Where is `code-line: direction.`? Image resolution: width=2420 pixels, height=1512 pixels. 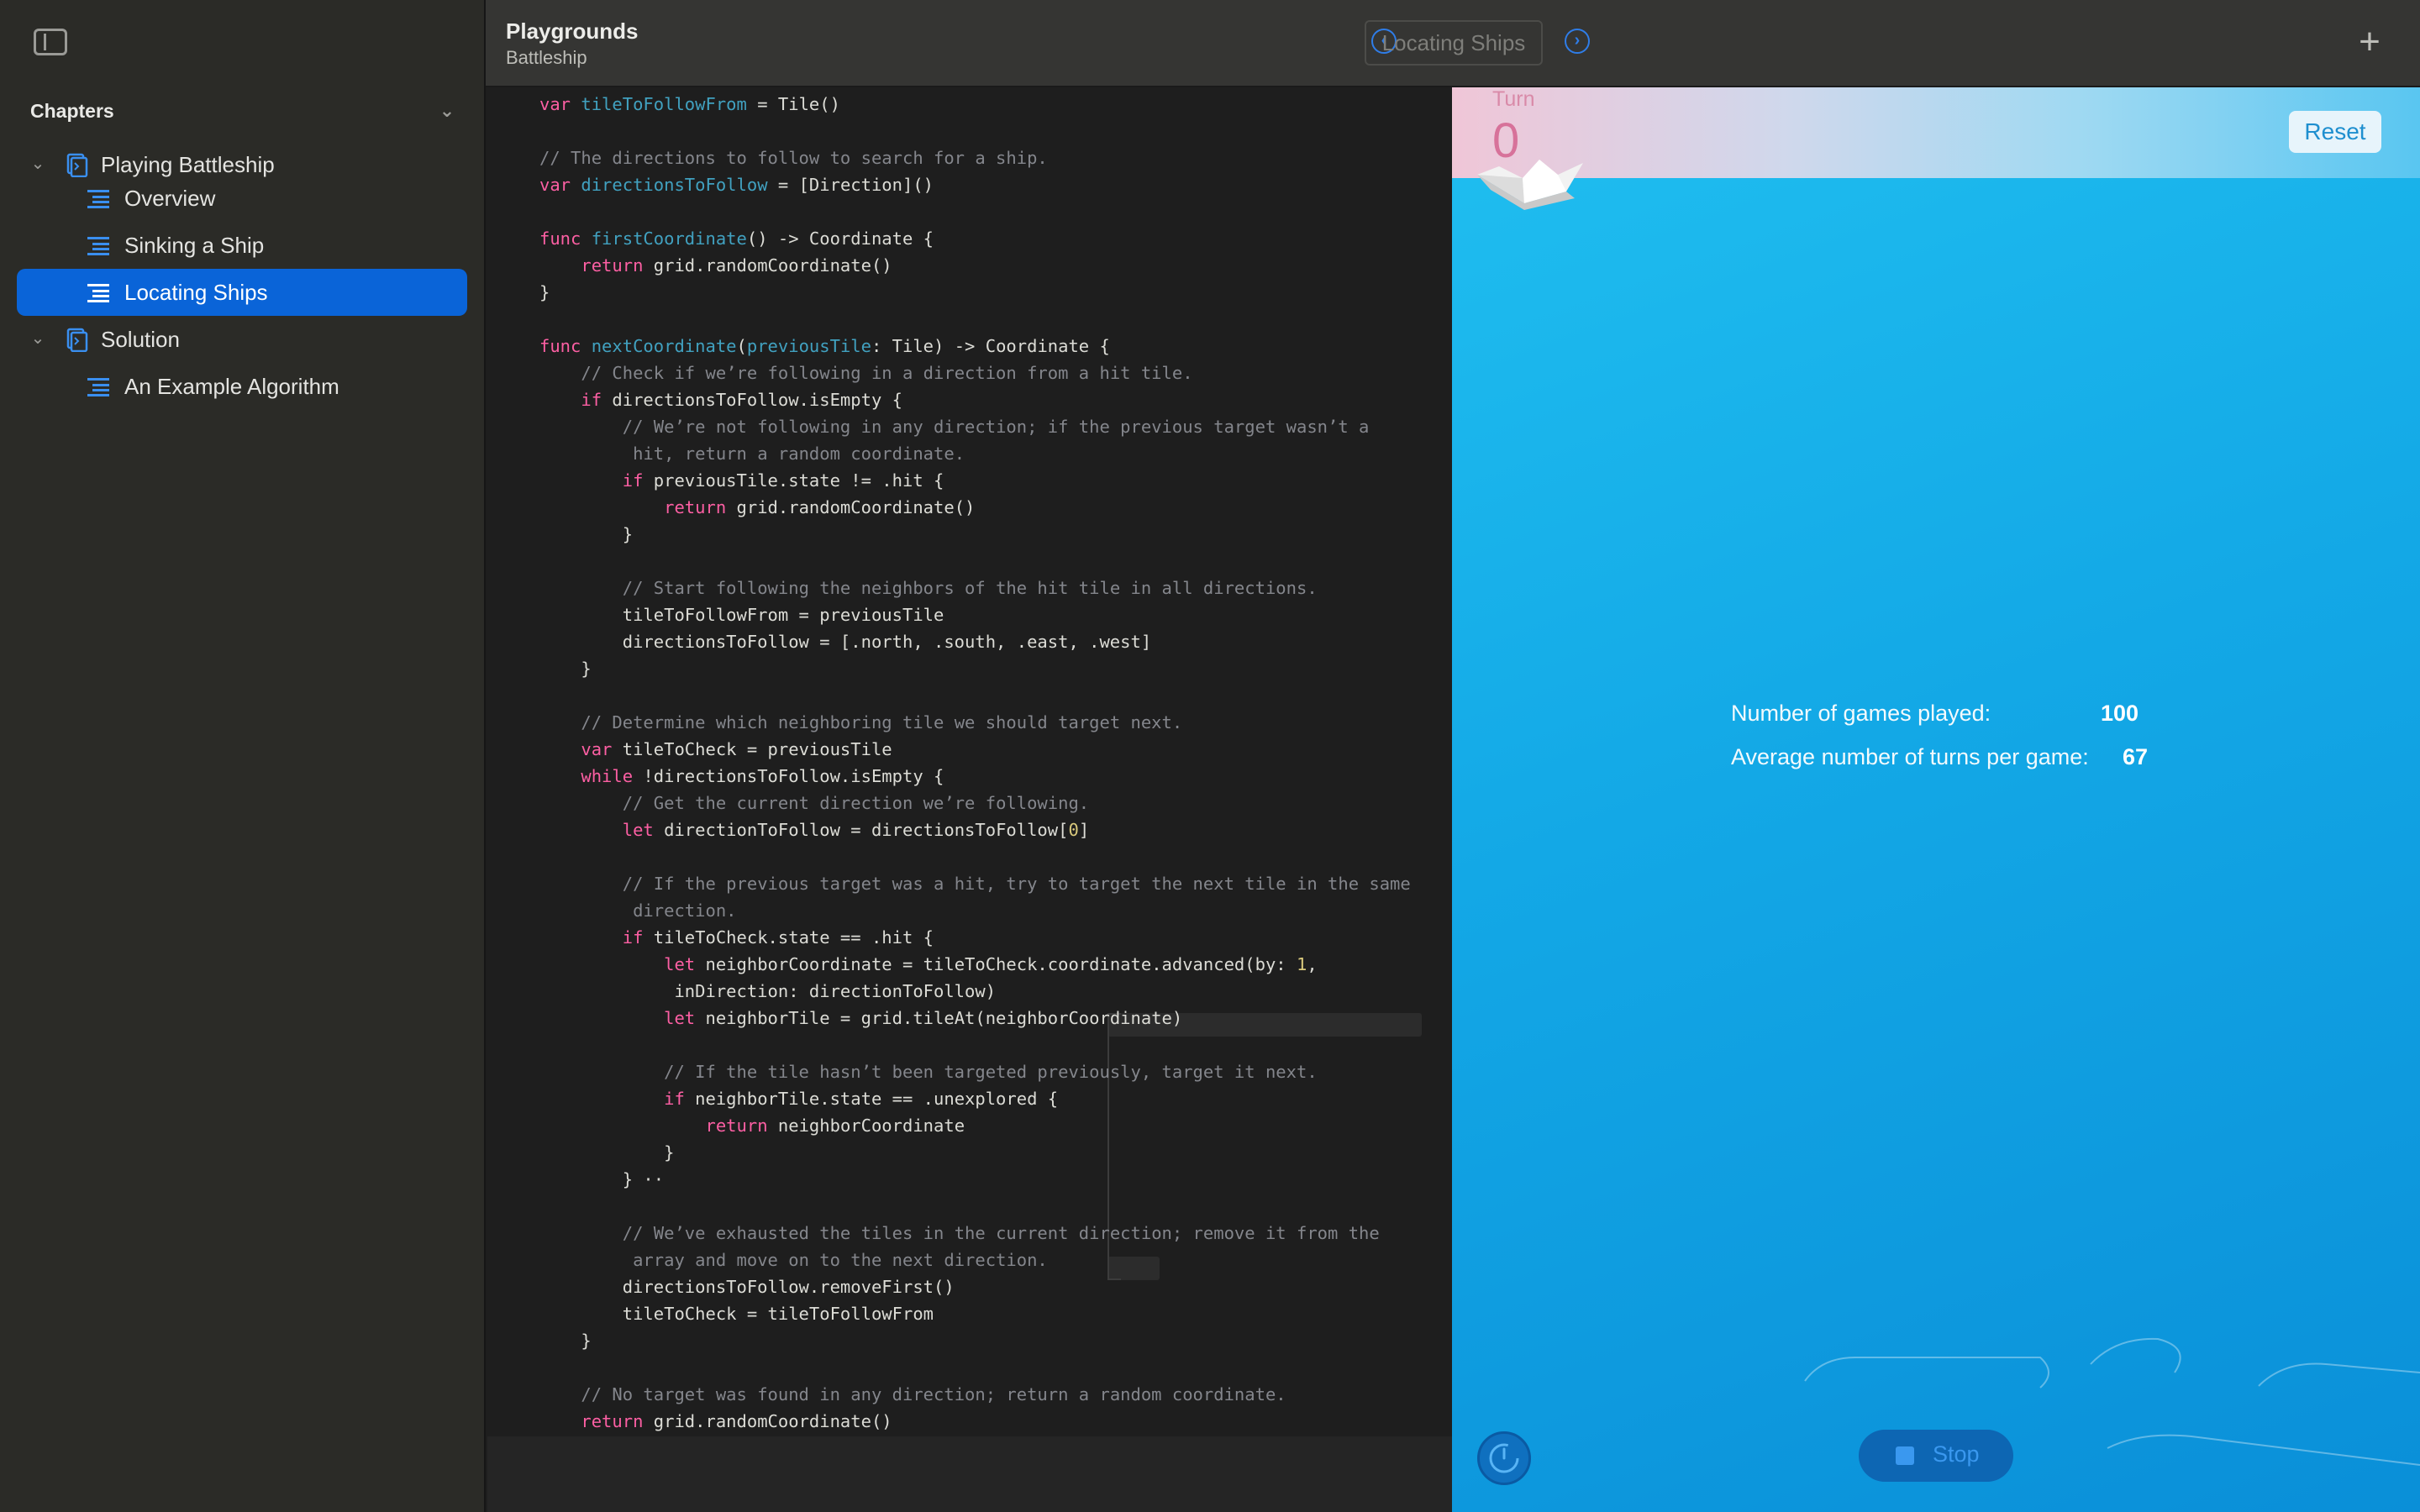
code-line: direction. is located at coordinates (975, 910).